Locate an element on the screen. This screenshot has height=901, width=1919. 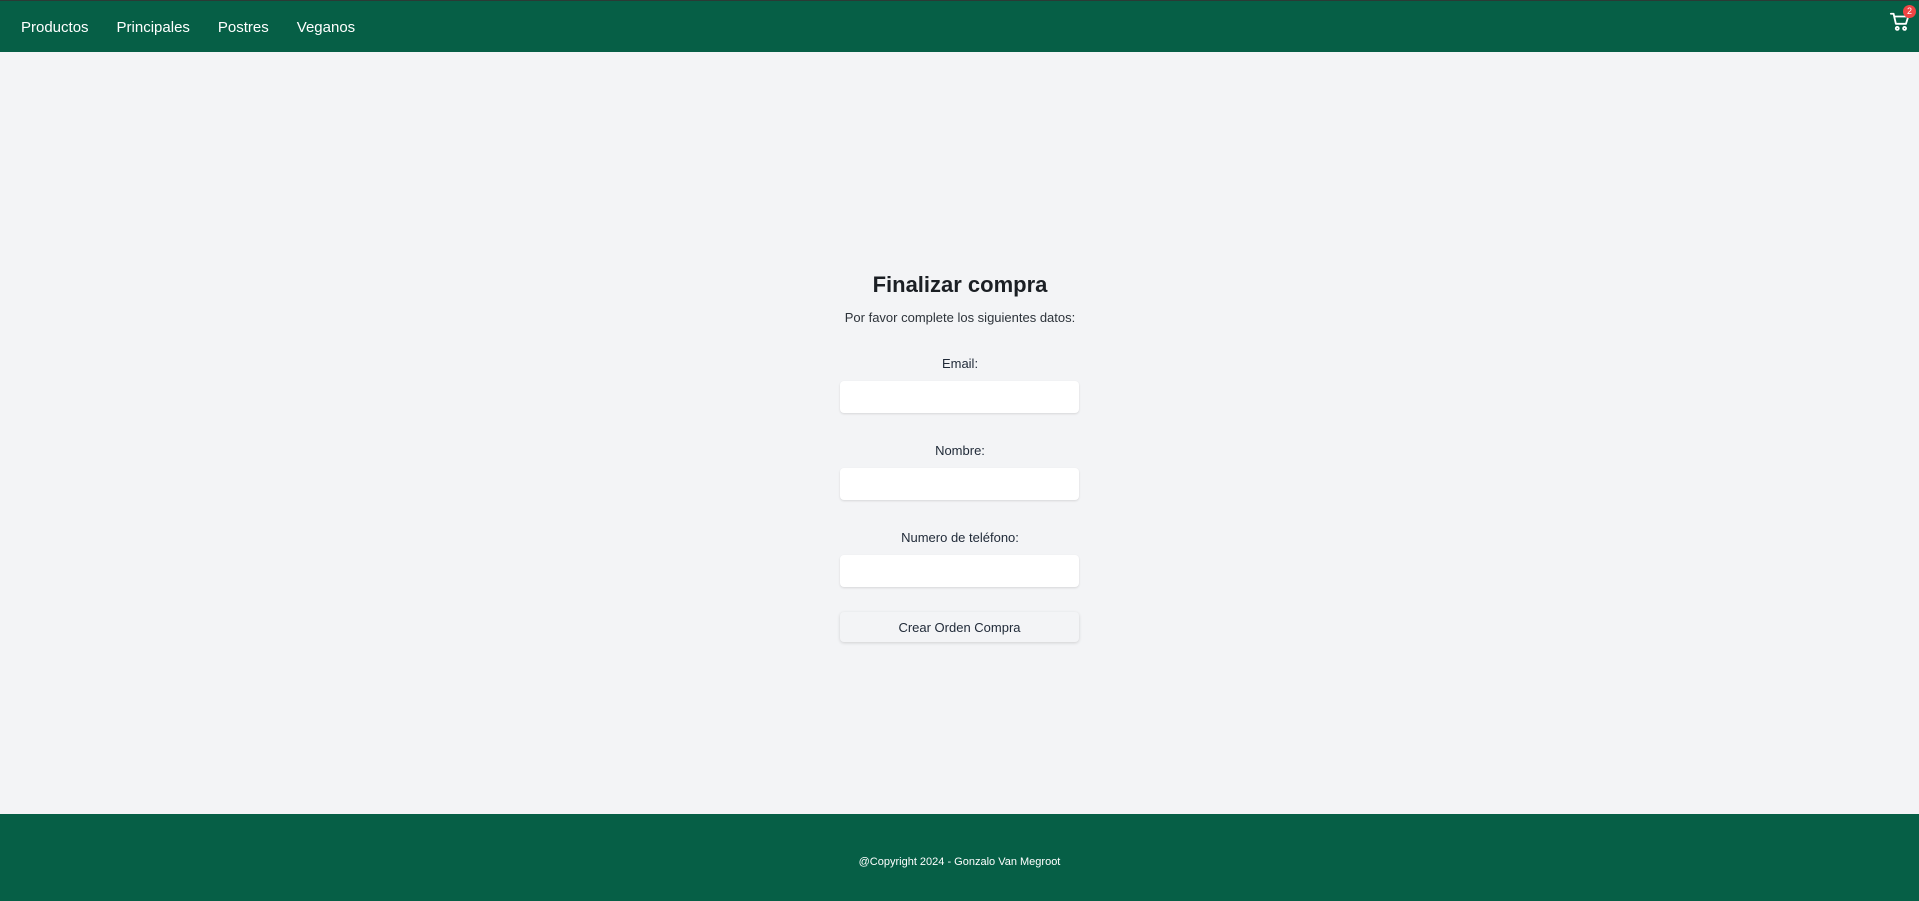
name-label: Nombre: is located at coordinates (960, 450).